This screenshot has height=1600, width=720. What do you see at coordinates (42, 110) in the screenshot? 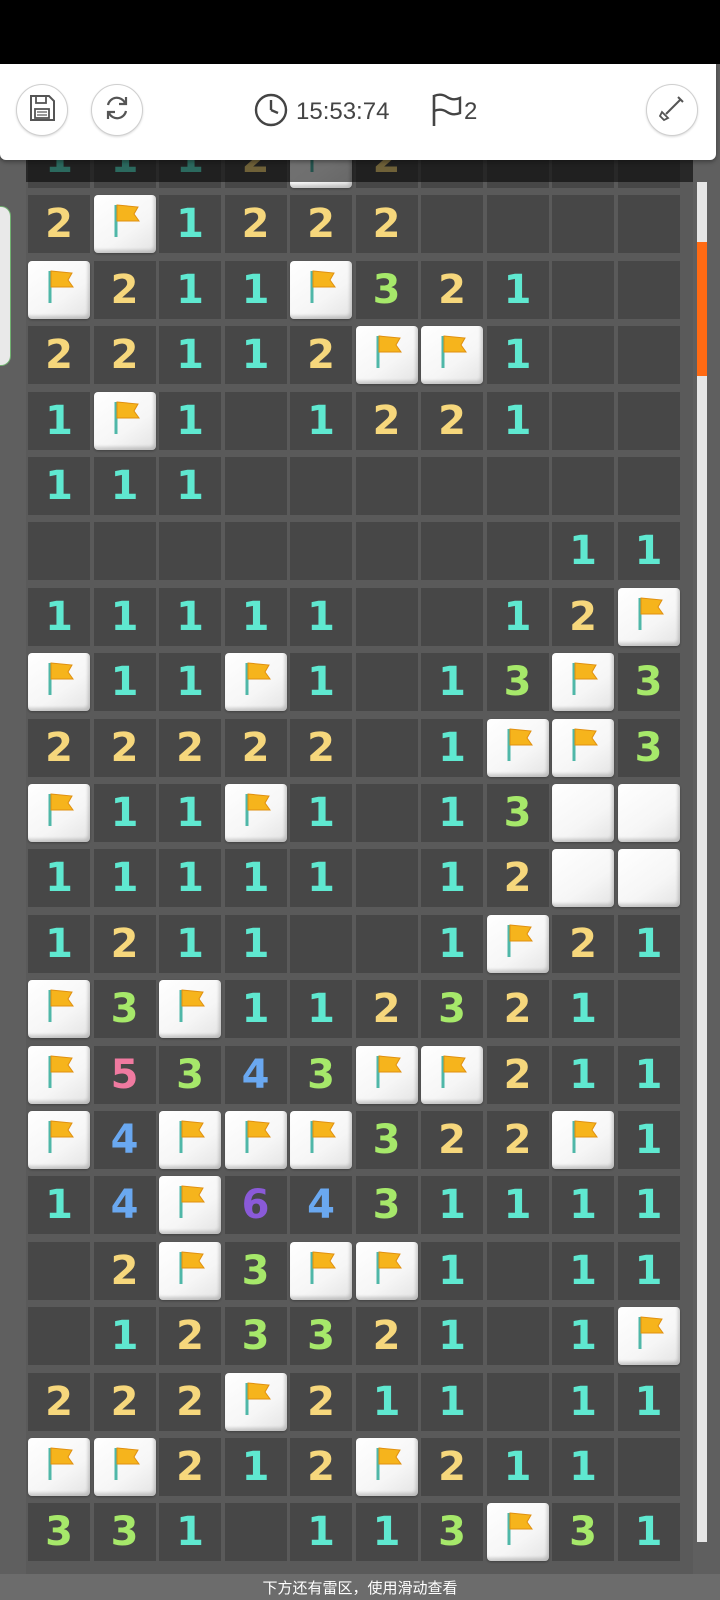
I see `save-button` at bounding box center [42, 110].